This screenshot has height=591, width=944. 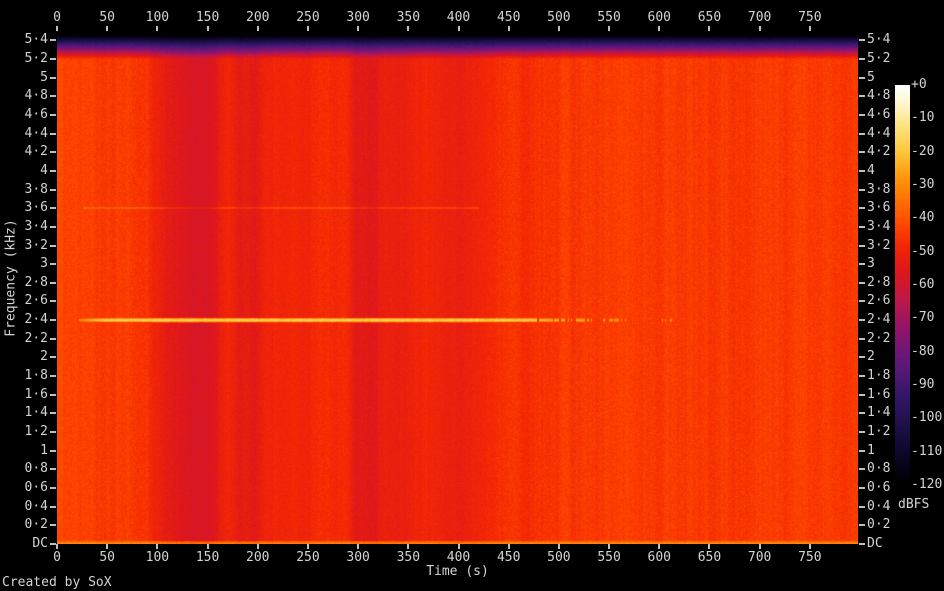 What do you see at coordinates (879, 338) in the screenshot?
I see `freq-tick-label-right: 2·2` at bounding box center [879, 338].